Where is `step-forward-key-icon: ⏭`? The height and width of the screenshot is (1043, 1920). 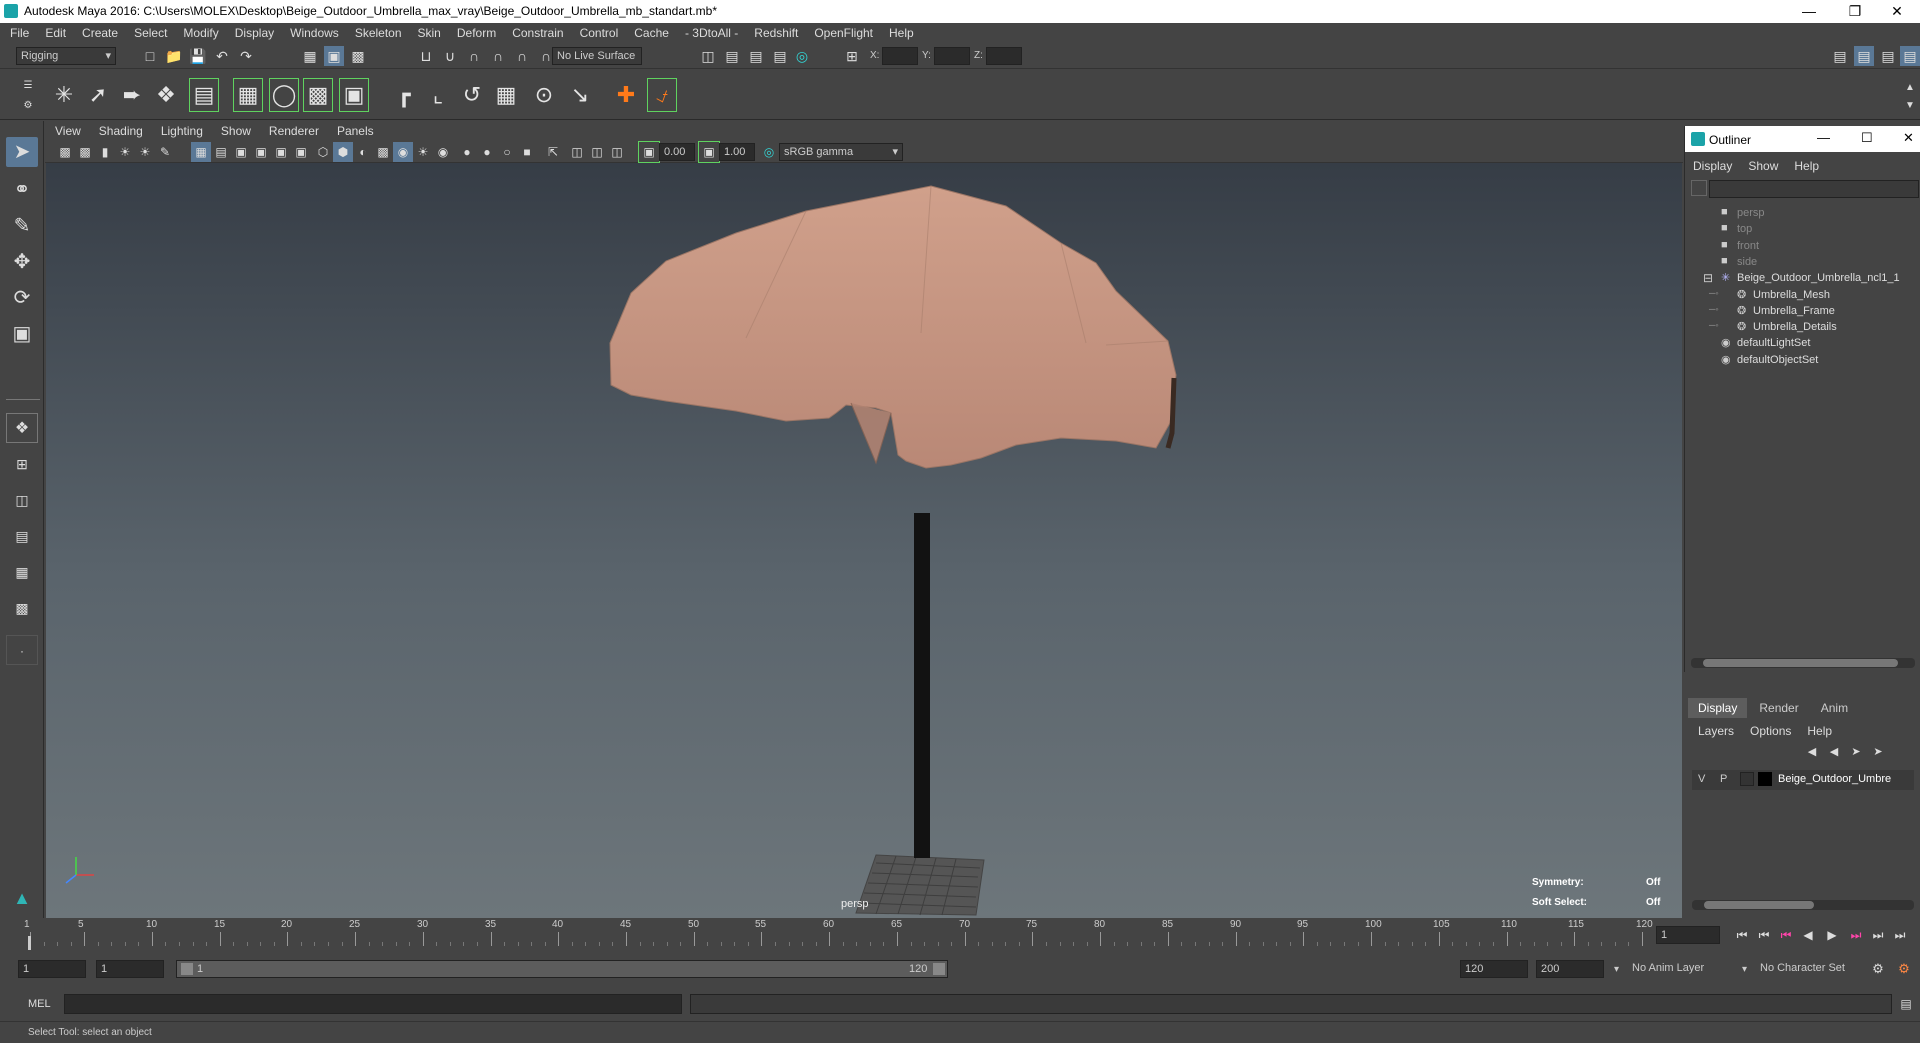
step-forward-key-icon: ⏭ is located at coordinates (1856, 935).